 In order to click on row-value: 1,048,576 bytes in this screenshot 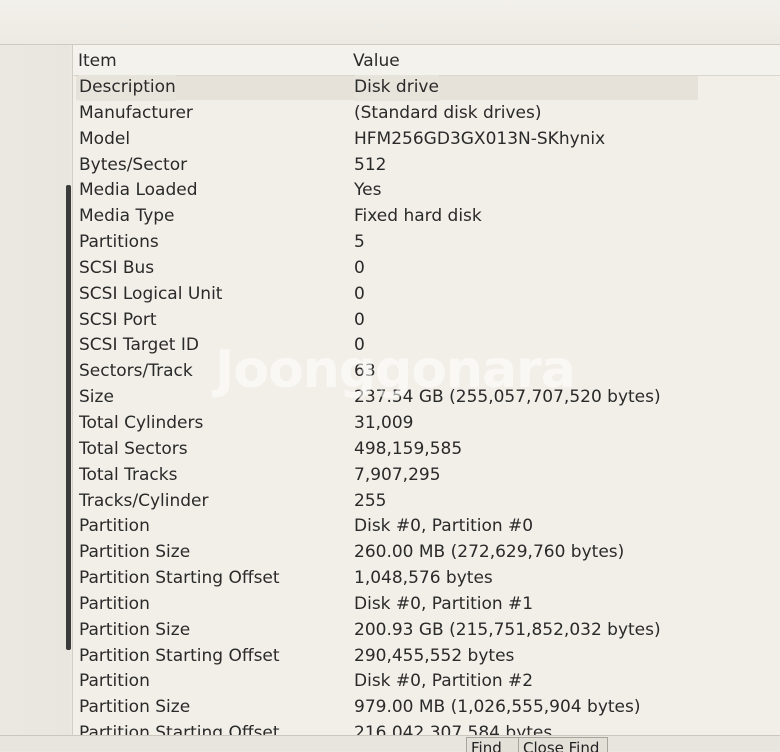, I will do `click(423, 578)`.